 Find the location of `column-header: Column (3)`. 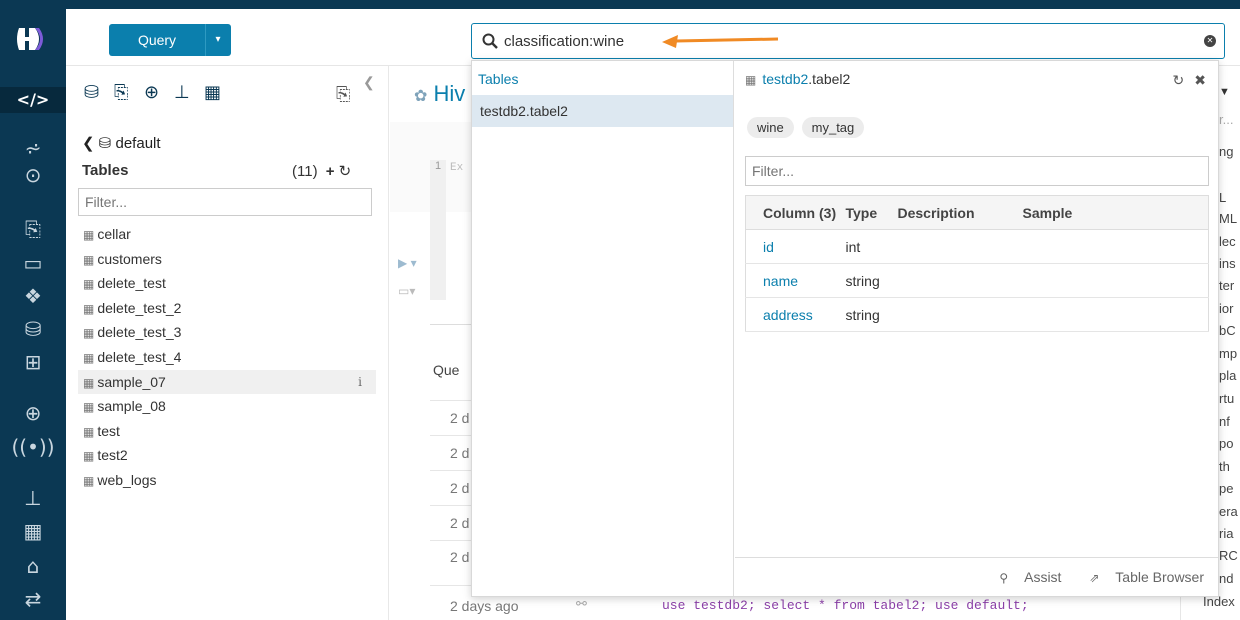

column-header: Column (3) is located at coordinates (791, 212).